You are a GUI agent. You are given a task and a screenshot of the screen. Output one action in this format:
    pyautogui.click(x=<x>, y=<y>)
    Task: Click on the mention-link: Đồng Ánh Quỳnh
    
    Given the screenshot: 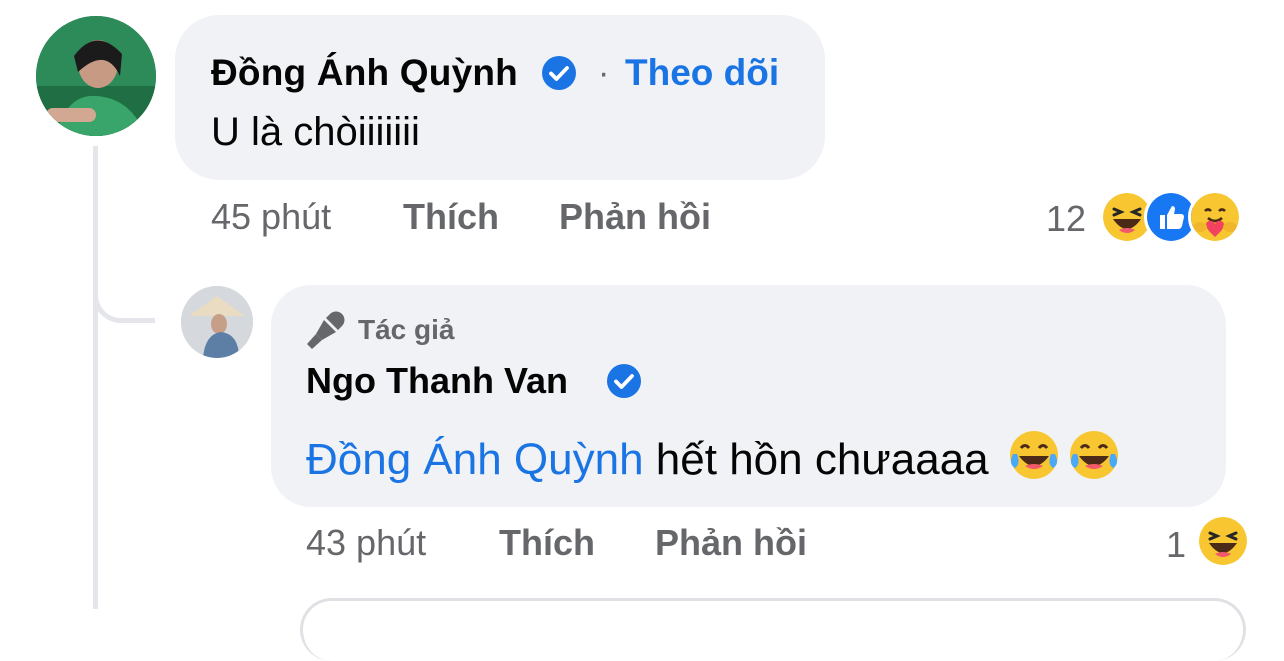 What is the action you would take?
    pyautogui.click(x=475, y=459)
    